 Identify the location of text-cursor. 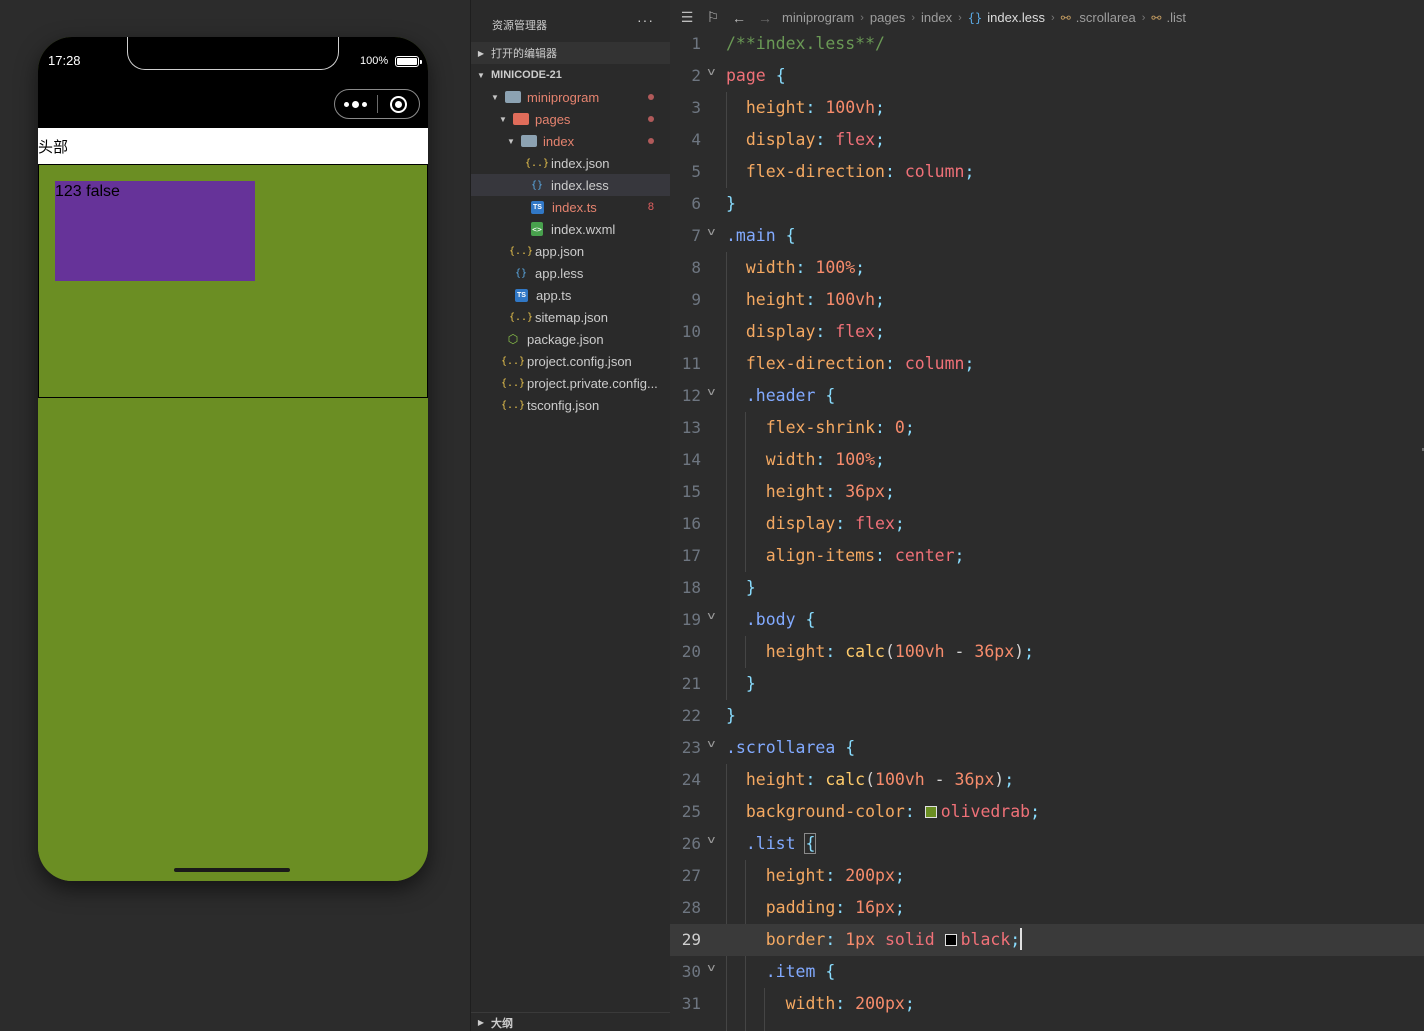
(1021, 939).